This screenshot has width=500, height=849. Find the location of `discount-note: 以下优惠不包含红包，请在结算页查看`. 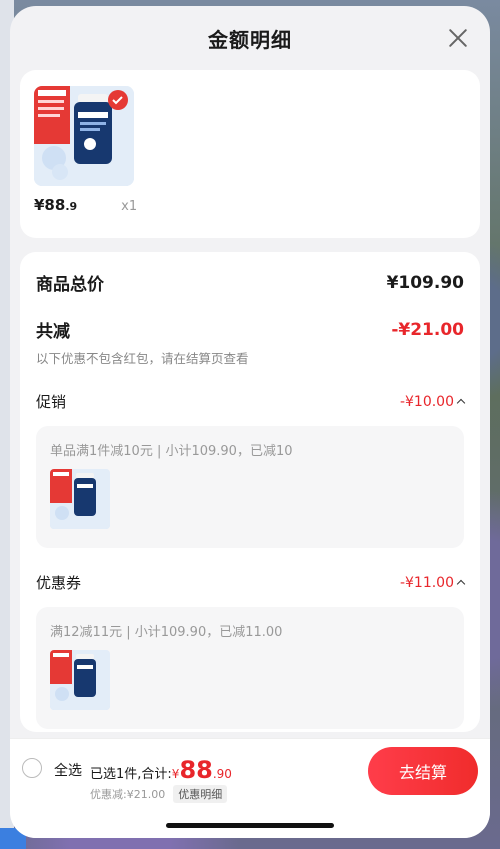

discount-note: 以下优惠不包含红包，请在结算页查看 is located at coordinates (142, 358).